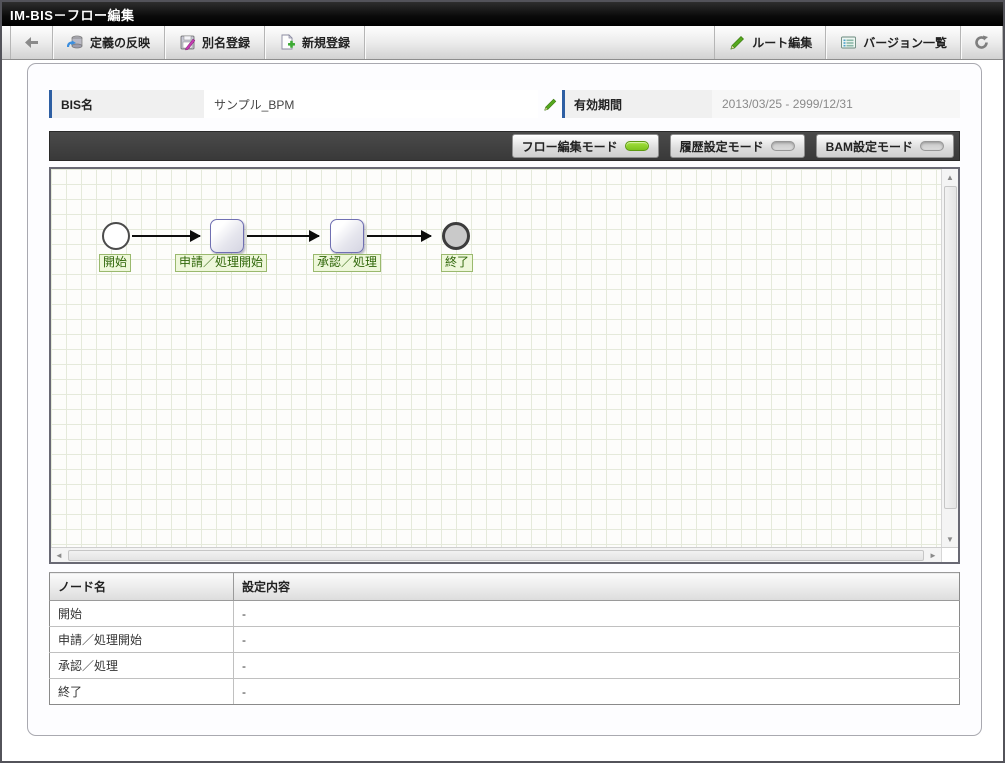 The image size is (1005, 763). I want to click on route-edit-button: ルート編集, so click(770, 42).